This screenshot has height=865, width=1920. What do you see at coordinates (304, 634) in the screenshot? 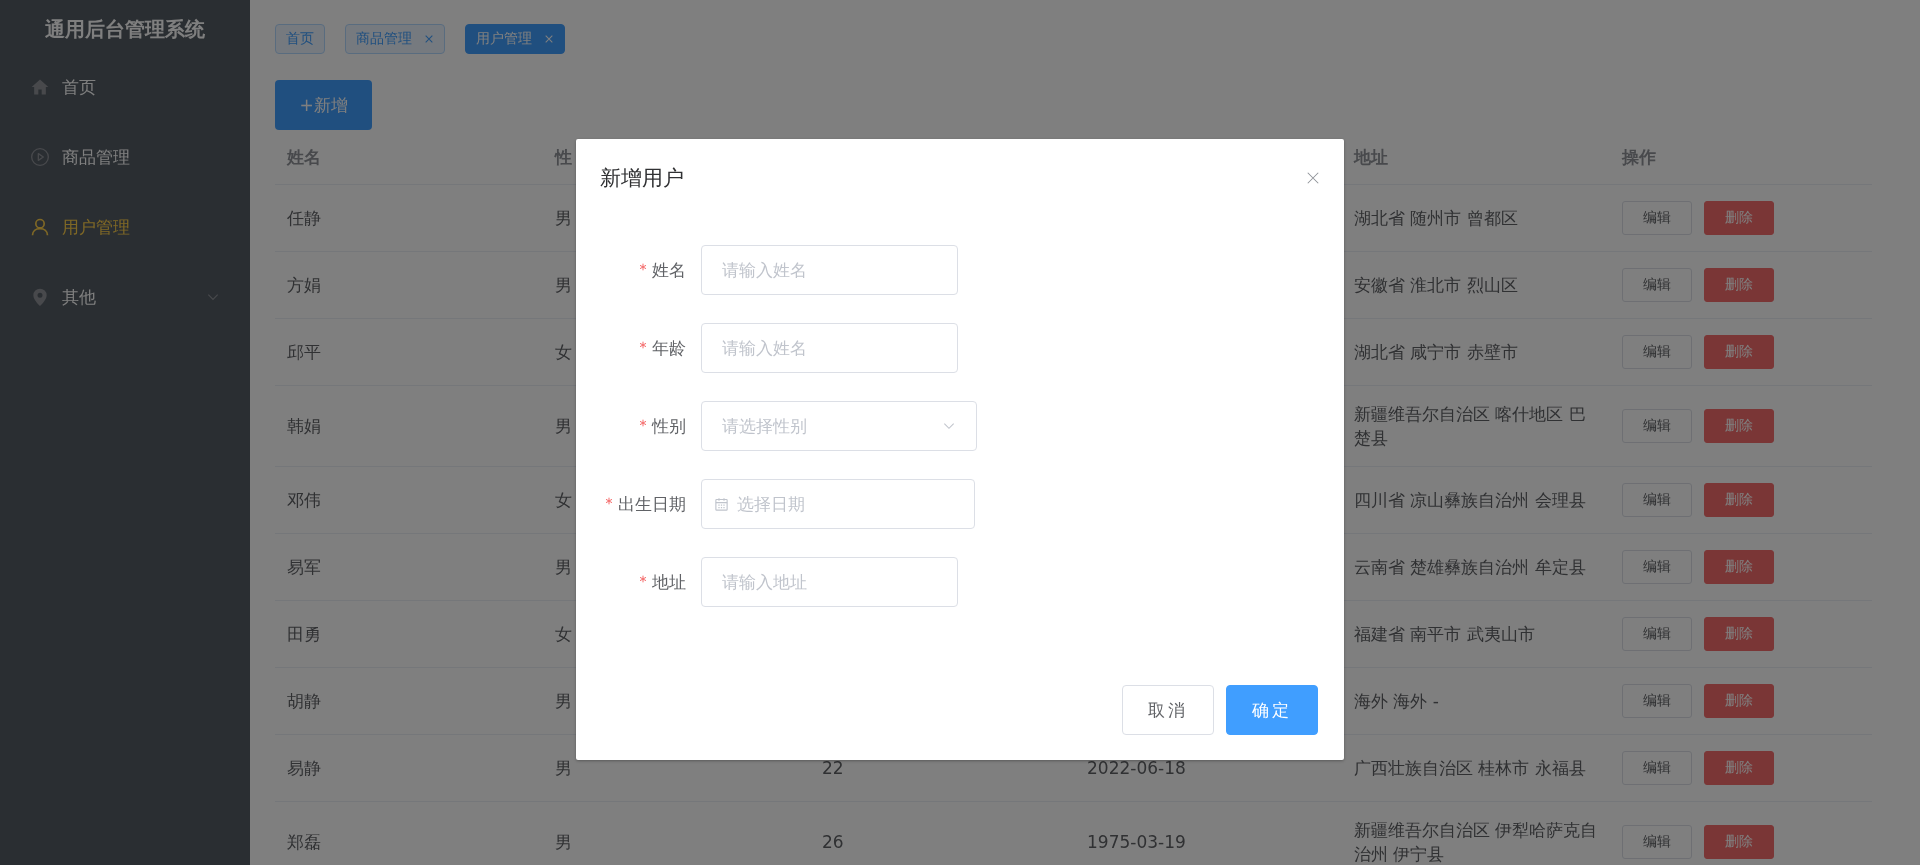
I see `table-cell-text: 田勇` at bounding box center [304, 634].